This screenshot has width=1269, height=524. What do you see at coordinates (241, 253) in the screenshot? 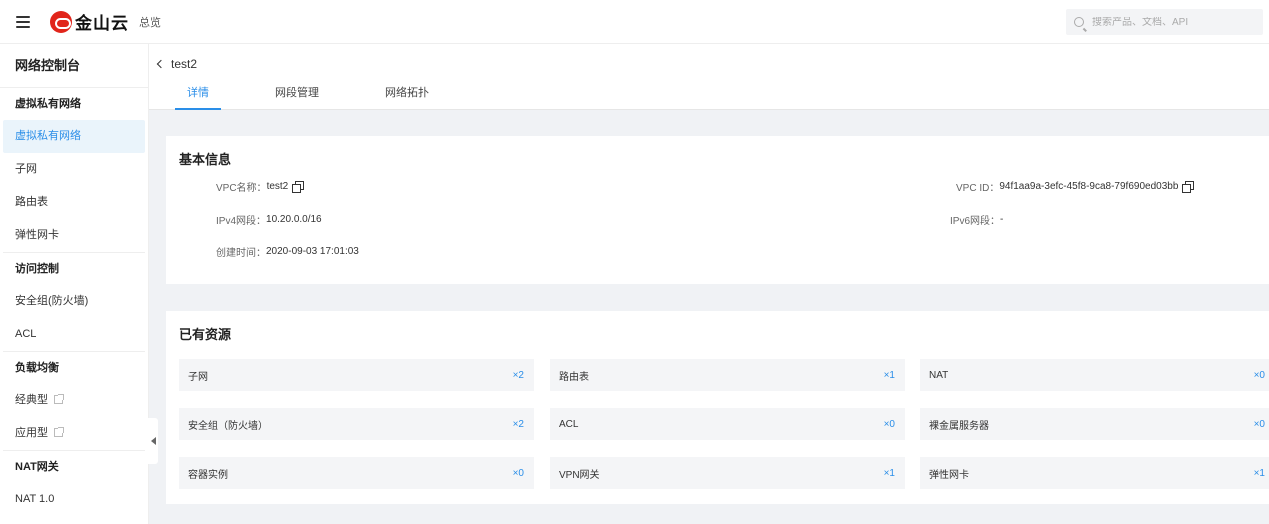
I see `created-time-label: 创建时间：` at bounding box center [241, 253].